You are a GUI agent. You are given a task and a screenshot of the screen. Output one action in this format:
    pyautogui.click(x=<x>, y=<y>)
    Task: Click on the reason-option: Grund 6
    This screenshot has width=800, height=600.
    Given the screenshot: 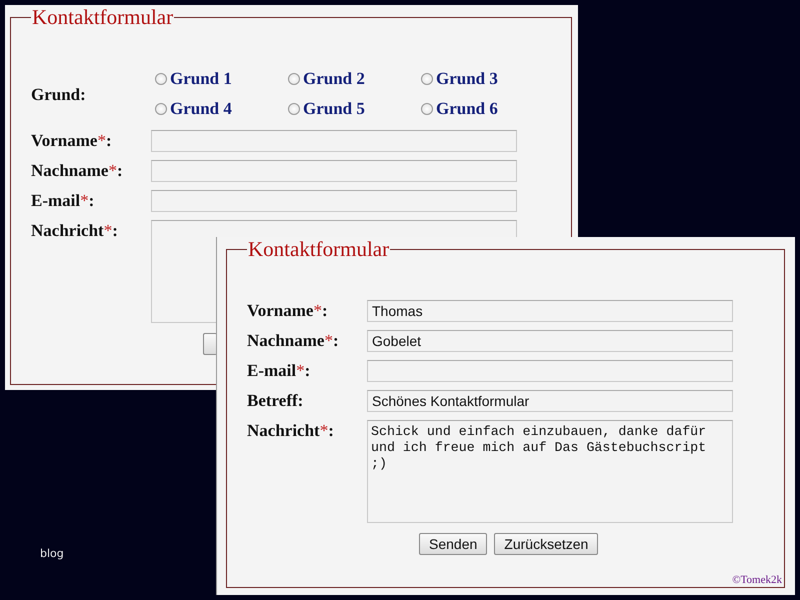 What is the action you would take?
    pyautogui.click(x=487, y=109)
    